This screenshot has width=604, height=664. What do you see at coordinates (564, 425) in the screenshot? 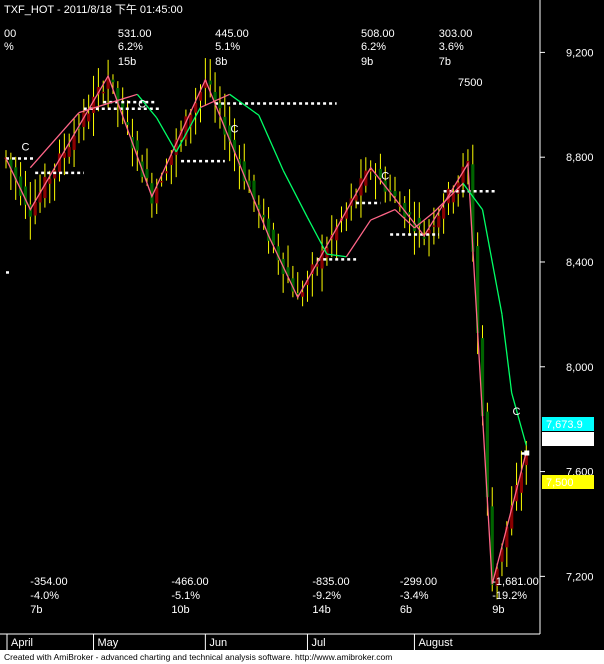
I see `price-label-text: 7,673.9` at bounding box center [564, 425].